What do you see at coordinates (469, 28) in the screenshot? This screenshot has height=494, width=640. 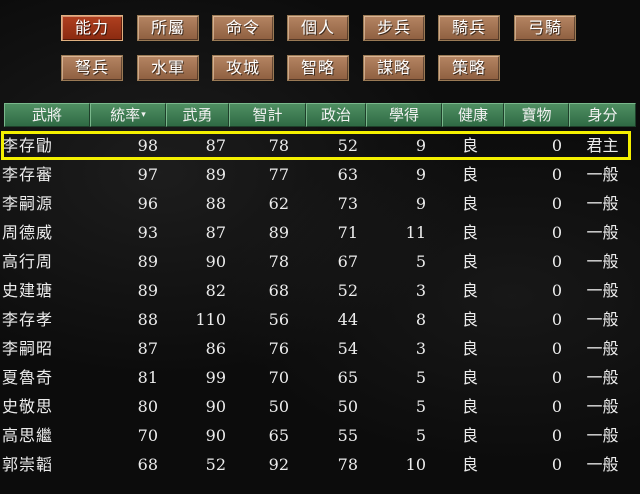 I see `tab-1-6: 騎兵` at bounding box center [469, 28].